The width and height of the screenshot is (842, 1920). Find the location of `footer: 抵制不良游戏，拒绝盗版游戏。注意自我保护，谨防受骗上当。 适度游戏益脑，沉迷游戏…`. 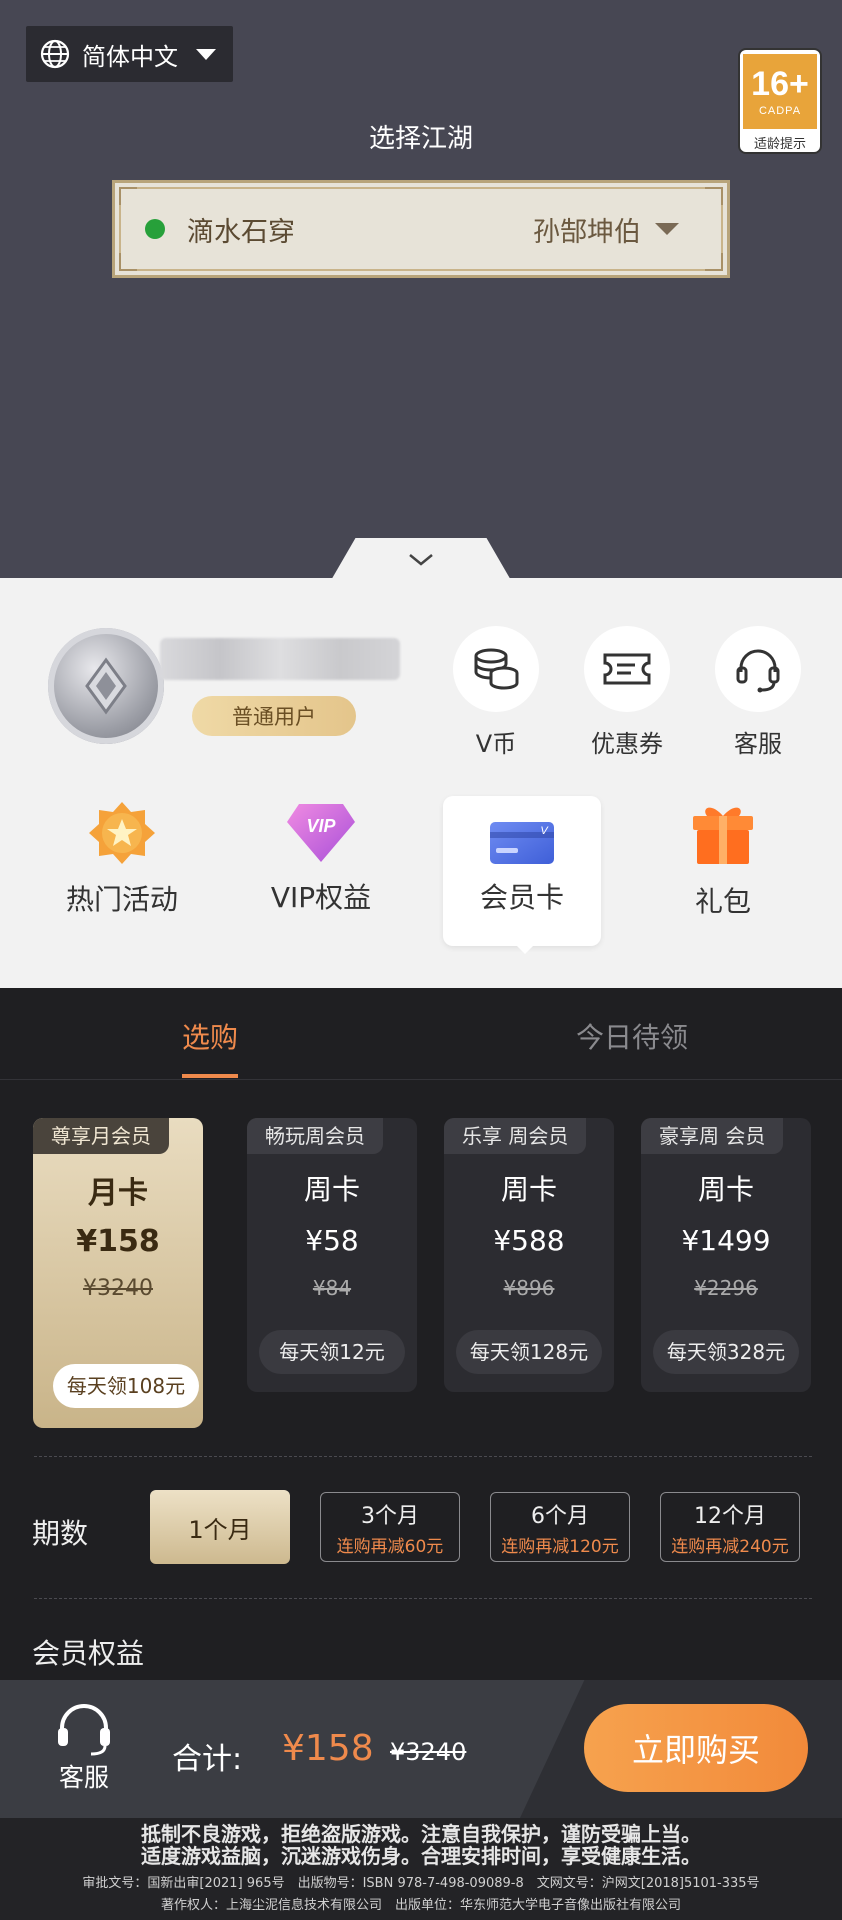

footer: 抵制不良游戏，拒绝盗版游戏。注意自我保护，谨防受骗上当。 适度游戏益脑，沉迷游戏… is located at coordinates (421, 1869).